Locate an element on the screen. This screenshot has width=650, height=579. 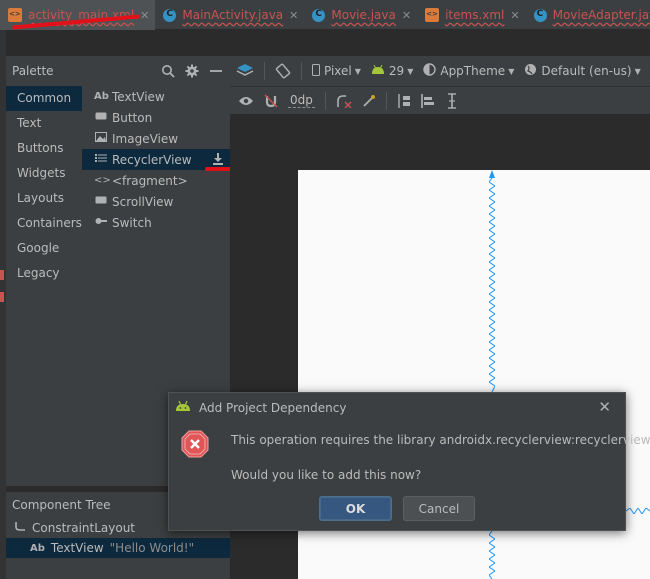
dialog-title: Add Project Dependency is located at coordinates (273, 408).